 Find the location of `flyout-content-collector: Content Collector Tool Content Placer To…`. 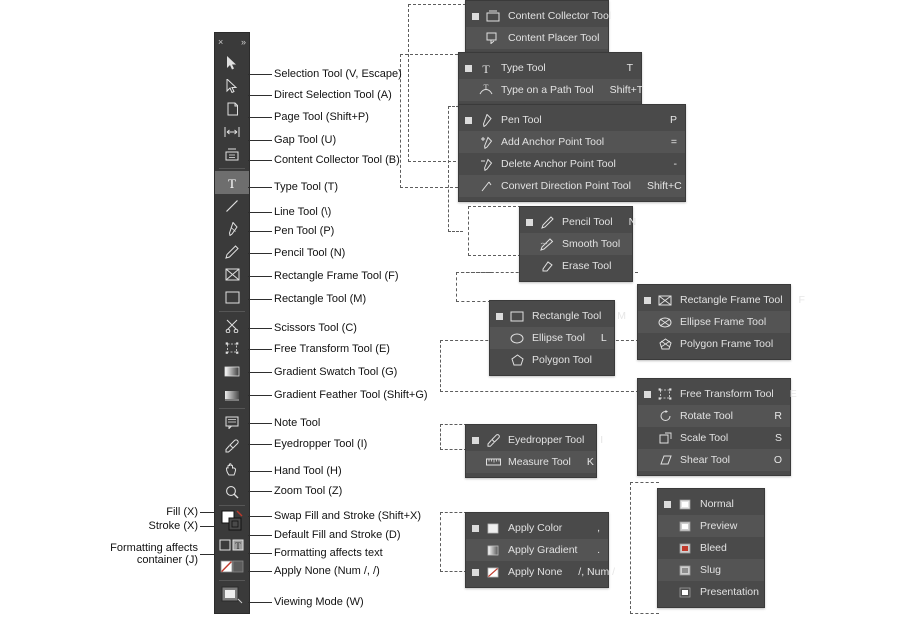

flyout-content-collector: Content Collector Tool Content Placer To… is located at coordinates (538, 27).